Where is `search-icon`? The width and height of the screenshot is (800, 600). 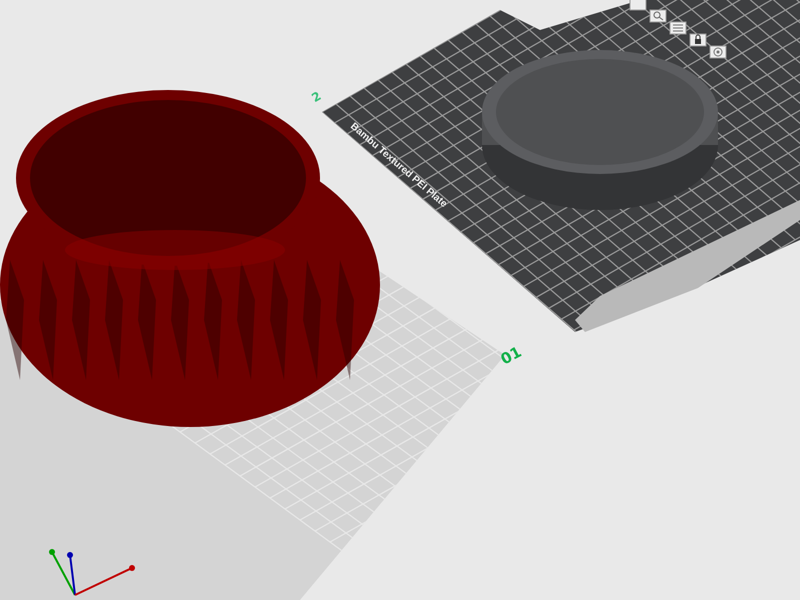
search-icon is located at coordinates (658, 16).